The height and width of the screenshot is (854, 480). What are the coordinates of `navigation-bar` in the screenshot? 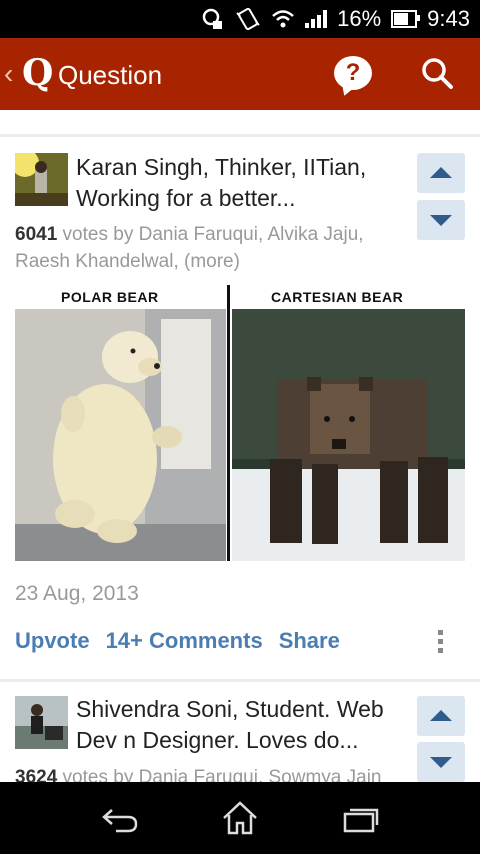 It's located at (240, 818).